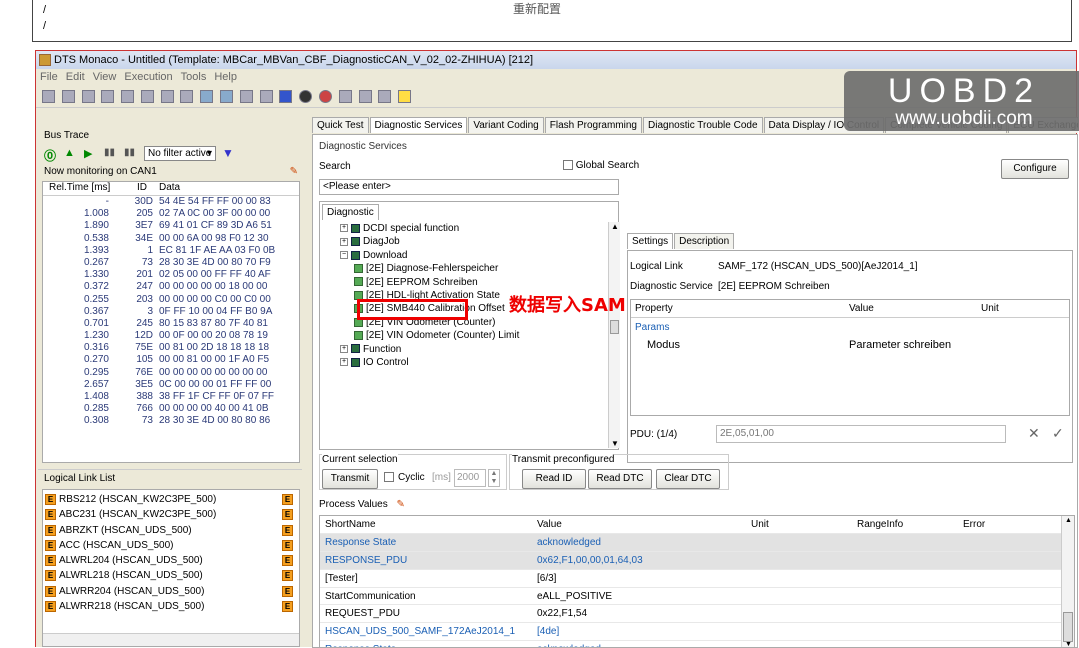 The width and height of the screenshot is (1079, 648). What do you see at coordinates (48, 96) in the screenshot?
I see `new-icon` at bounding box center [48, 96].